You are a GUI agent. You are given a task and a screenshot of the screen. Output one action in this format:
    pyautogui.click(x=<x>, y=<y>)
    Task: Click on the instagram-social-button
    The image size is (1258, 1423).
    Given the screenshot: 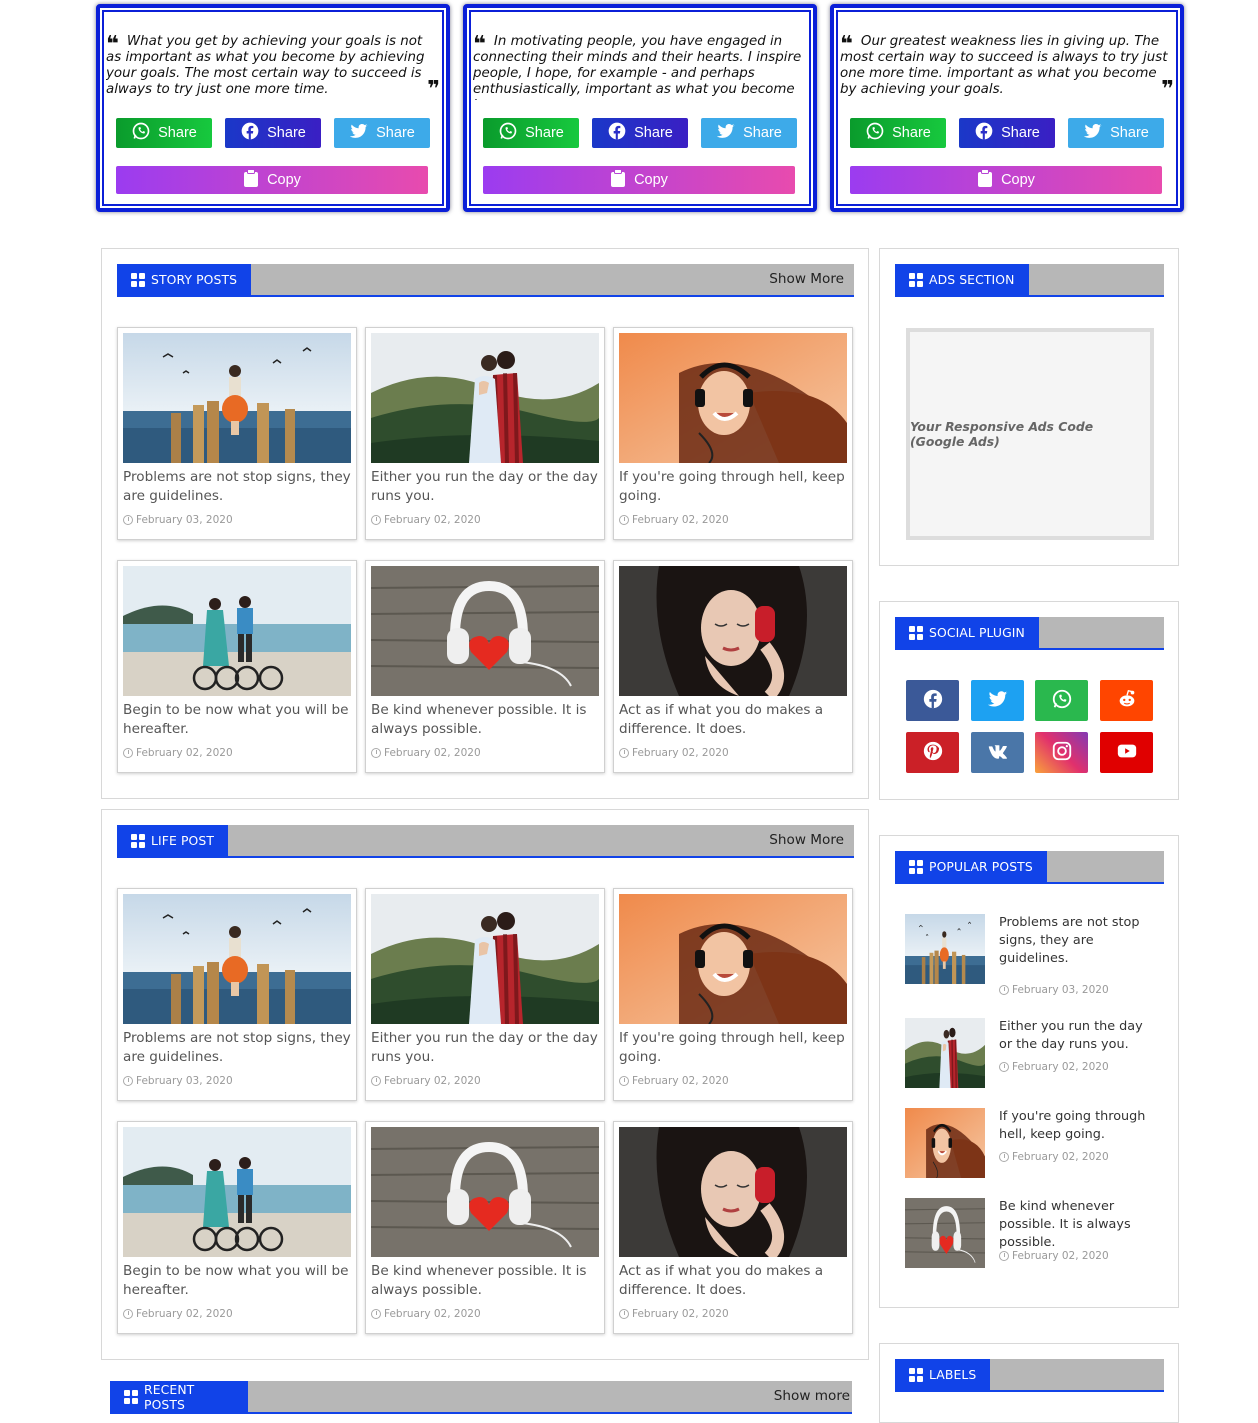 What is the action you would take?
    pyautogui.click(x=1061, y=752)
    